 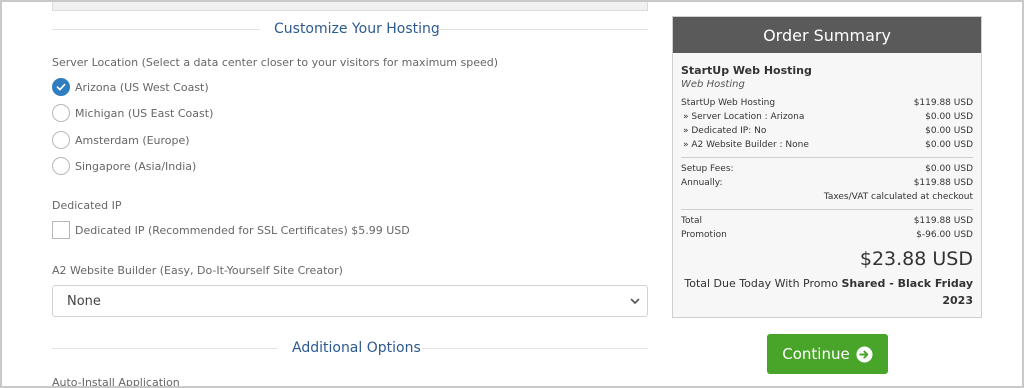 I want to click on previous-panel-edge, so click(x=350, y=6).